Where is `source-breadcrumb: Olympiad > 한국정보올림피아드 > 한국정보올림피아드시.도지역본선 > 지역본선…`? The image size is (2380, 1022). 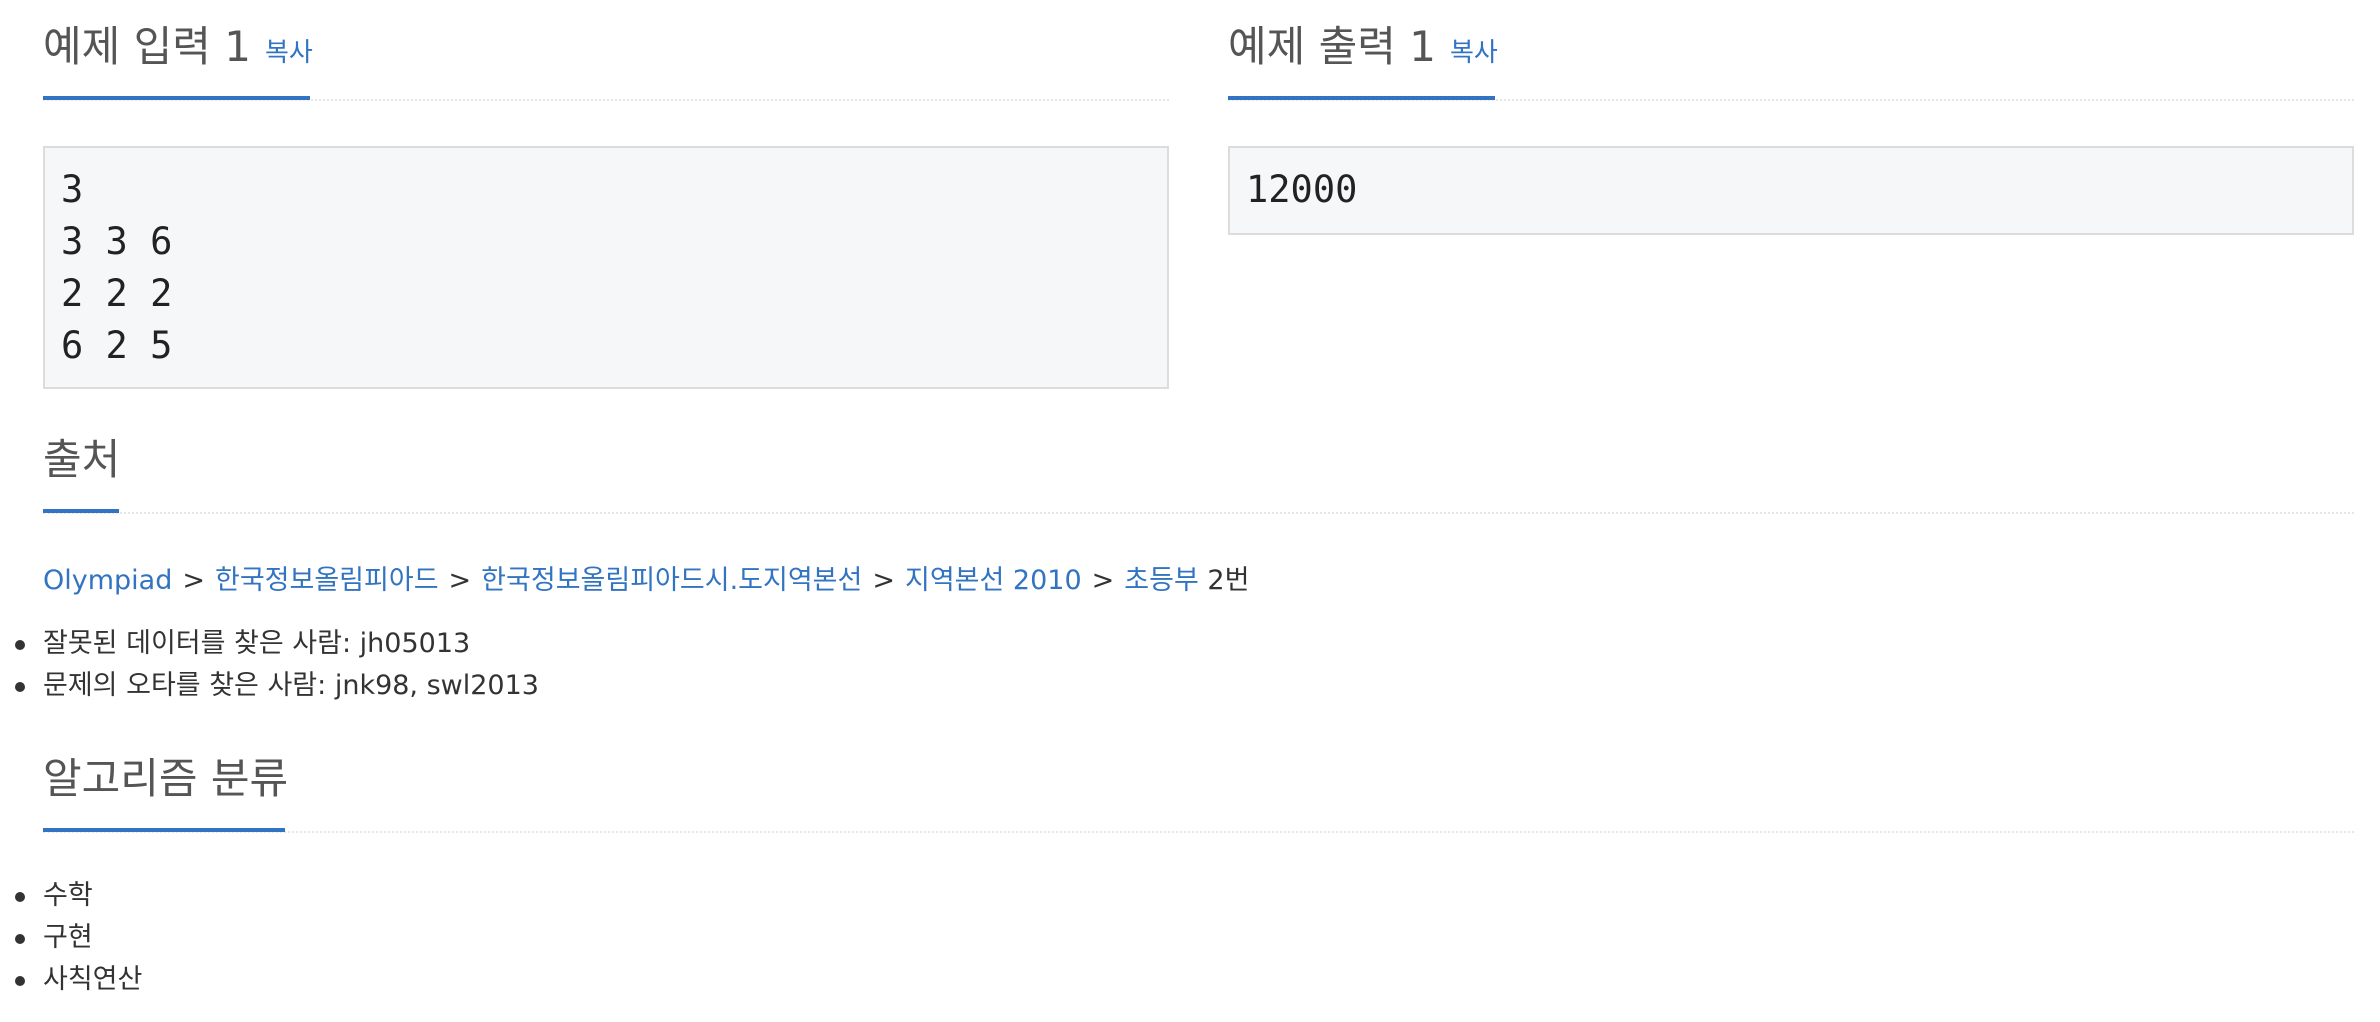
source-breadcrumb: Olympiad > 한국정보올림피아드 > 한국정보올림피아드시.도지역본선 > 지역본선… is located at coordinates (646, 581).